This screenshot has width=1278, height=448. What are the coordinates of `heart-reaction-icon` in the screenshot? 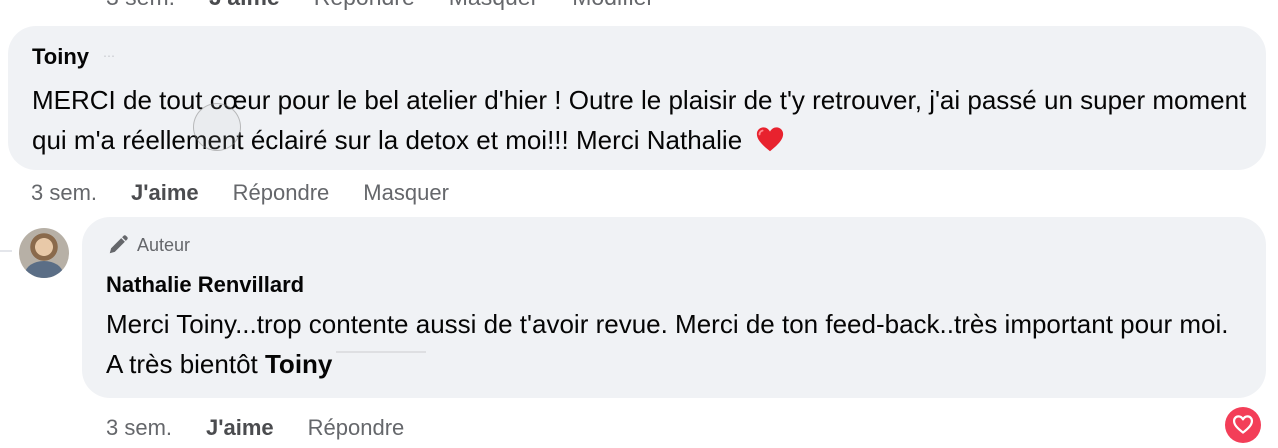 It's located at (1243, 425).